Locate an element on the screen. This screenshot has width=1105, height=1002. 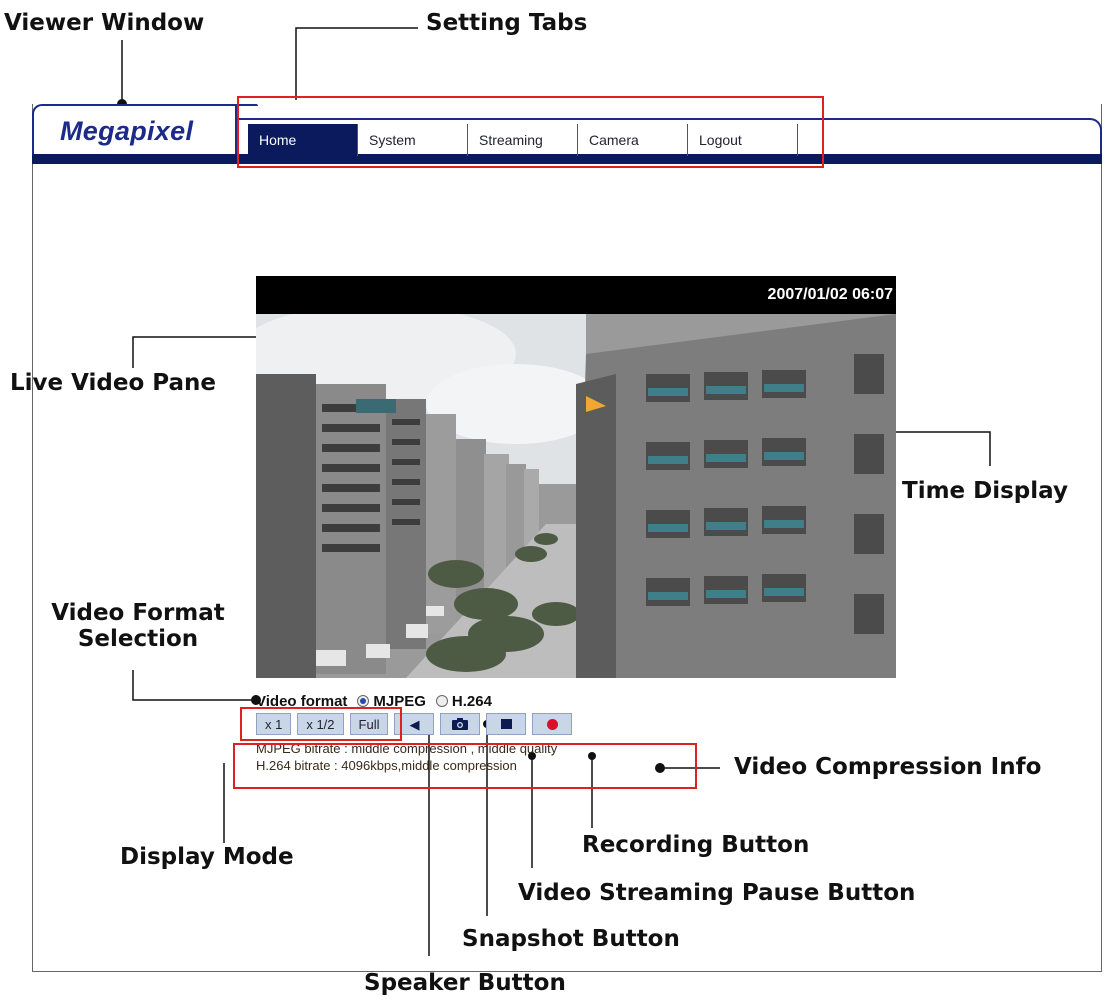
callout-viewer-window: Viewer Window is located at coordinates (104, 23).